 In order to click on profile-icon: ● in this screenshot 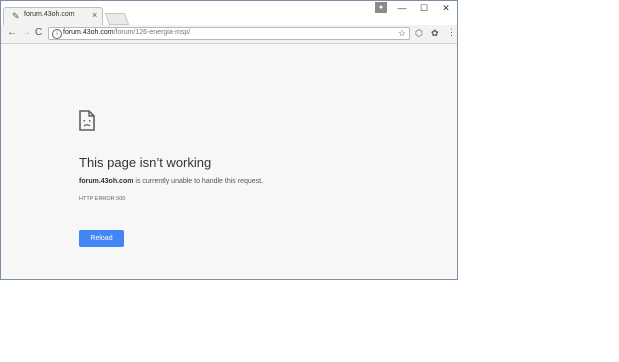, I will do `click(381, 7)`.